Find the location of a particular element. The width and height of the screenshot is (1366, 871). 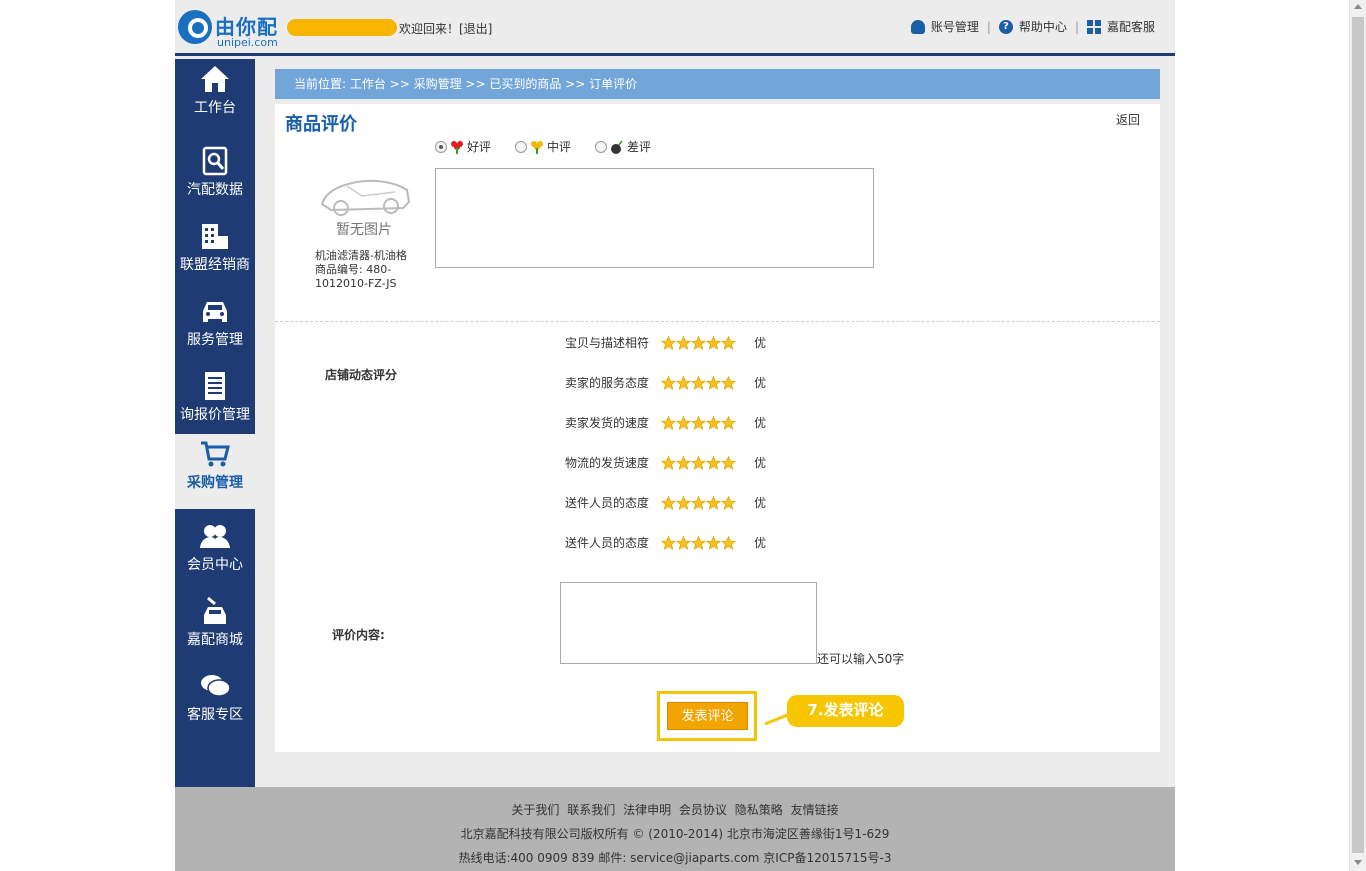

sidebar-item-workbench: 工作台 is located at coordinates (215, 96).